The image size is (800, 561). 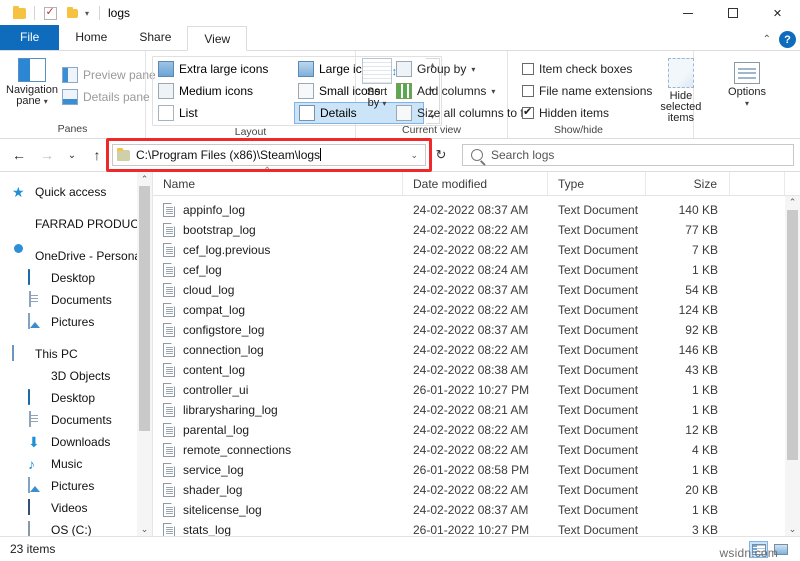 What do you see at coordinates (76, 376) in the screenshot?
I see `sidebar-item-3d-objects: 3D Objects` at bounding box center [76, 376].